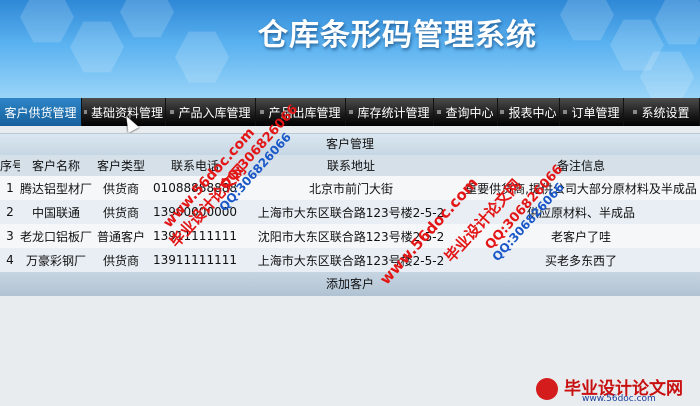  I want to click on nav-label: 客户供货管理, so click(40, 112).